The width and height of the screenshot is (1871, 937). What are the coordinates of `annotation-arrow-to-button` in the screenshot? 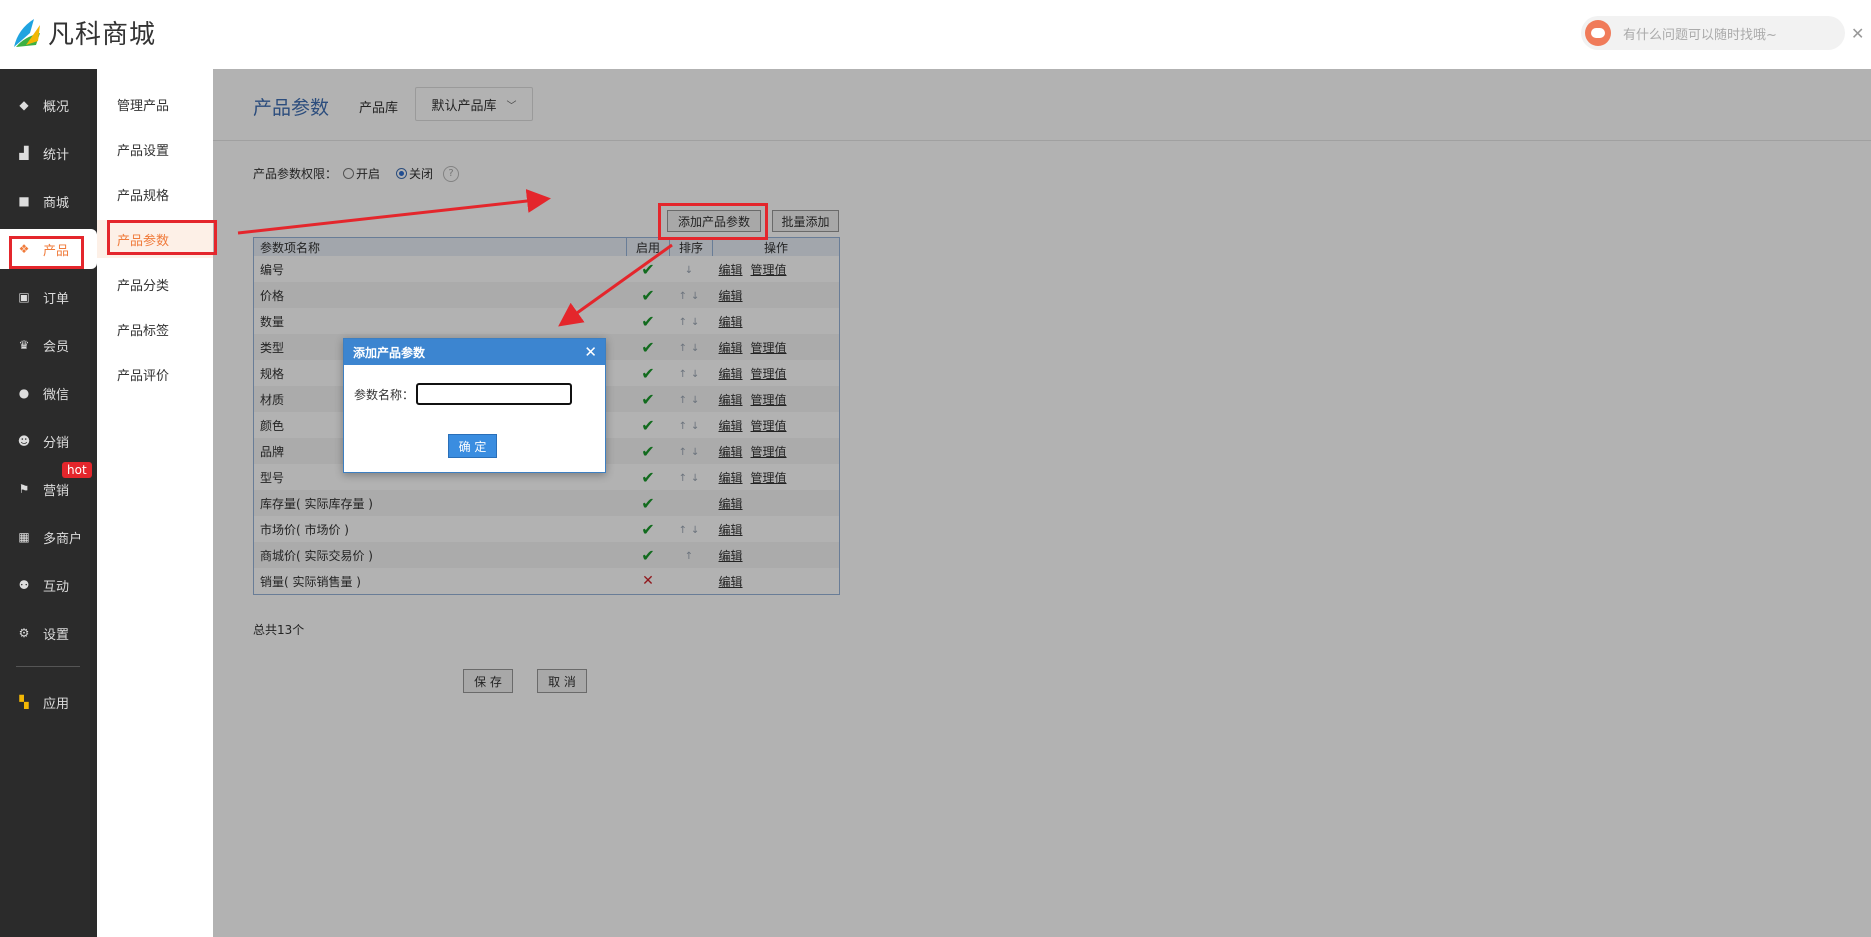 It's located at (394, 212).